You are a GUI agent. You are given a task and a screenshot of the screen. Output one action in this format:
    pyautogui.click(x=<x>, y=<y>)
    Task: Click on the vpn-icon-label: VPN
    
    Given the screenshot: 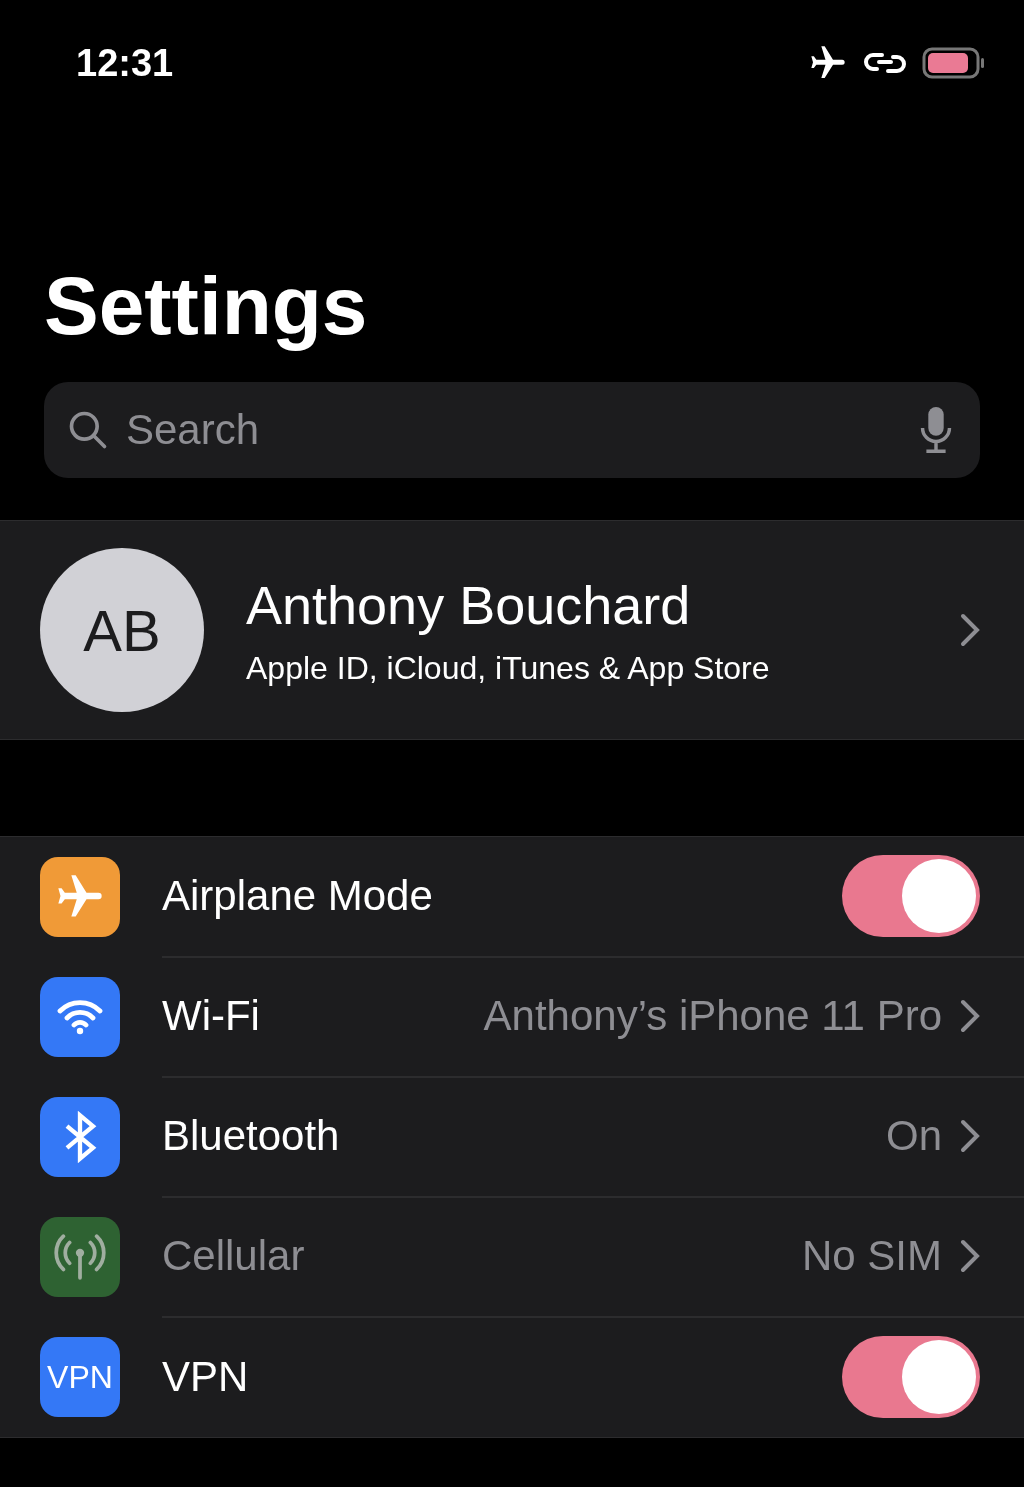 What is the action you would take?
    pyautogui.click(x=80, y=1377)
    